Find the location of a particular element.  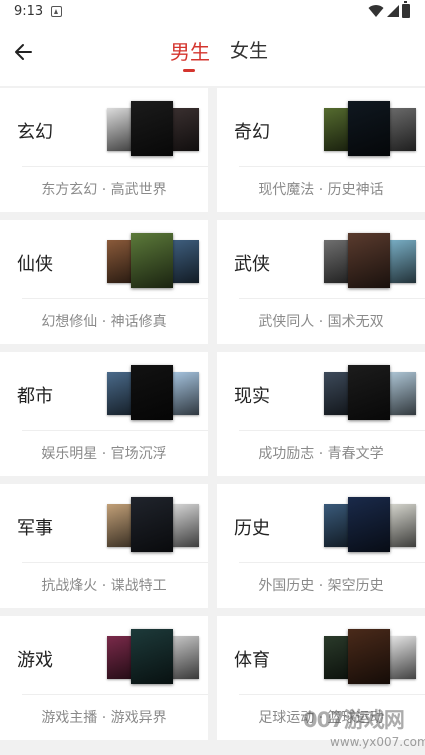

top-nav: 男生 女生 is located at coordinates (212, 55).